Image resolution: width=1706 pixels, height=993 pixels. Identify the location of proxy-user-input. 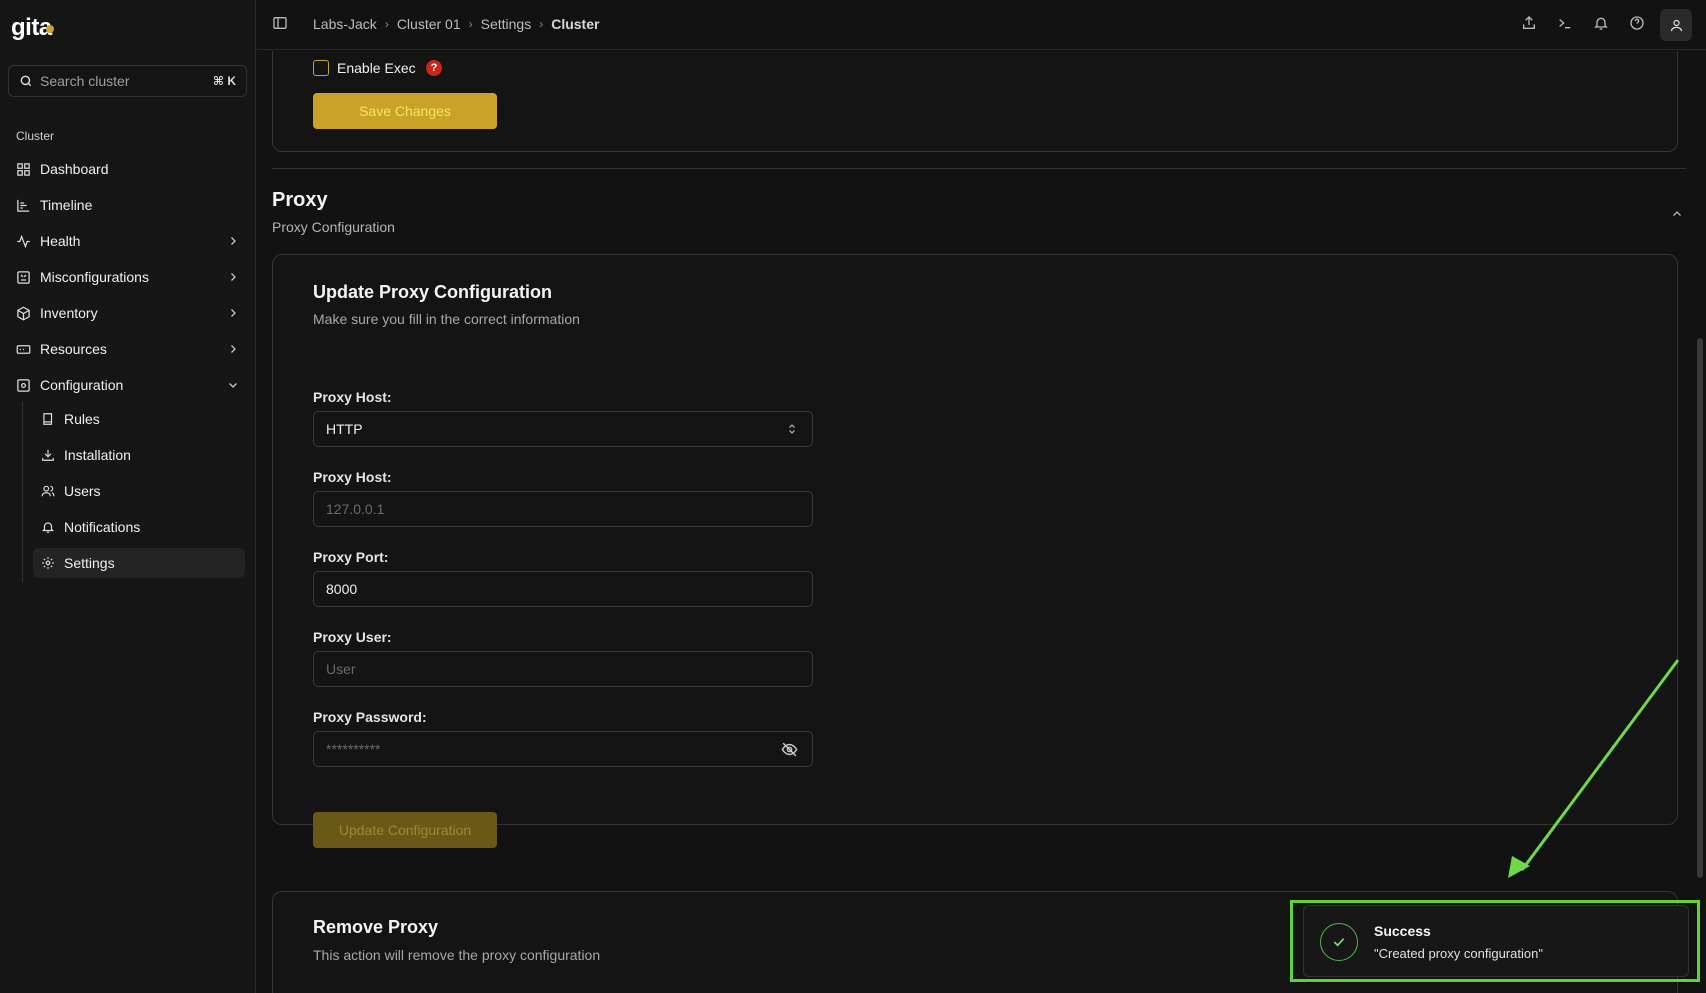
(563, 669).